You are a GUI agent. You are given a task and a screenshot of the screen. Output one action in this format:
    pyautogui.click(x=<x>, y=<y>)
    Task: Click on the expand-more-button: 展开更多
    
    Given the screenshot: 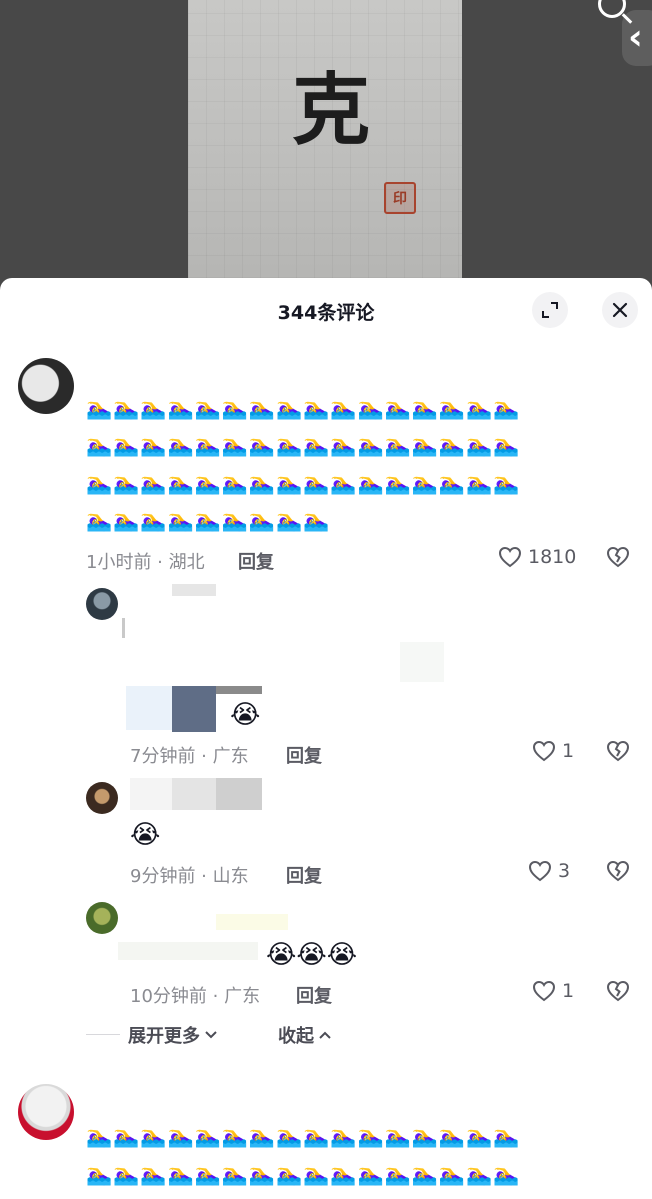 What is the action you would take?
    pyautogui.click(x=173, y=1035)
    